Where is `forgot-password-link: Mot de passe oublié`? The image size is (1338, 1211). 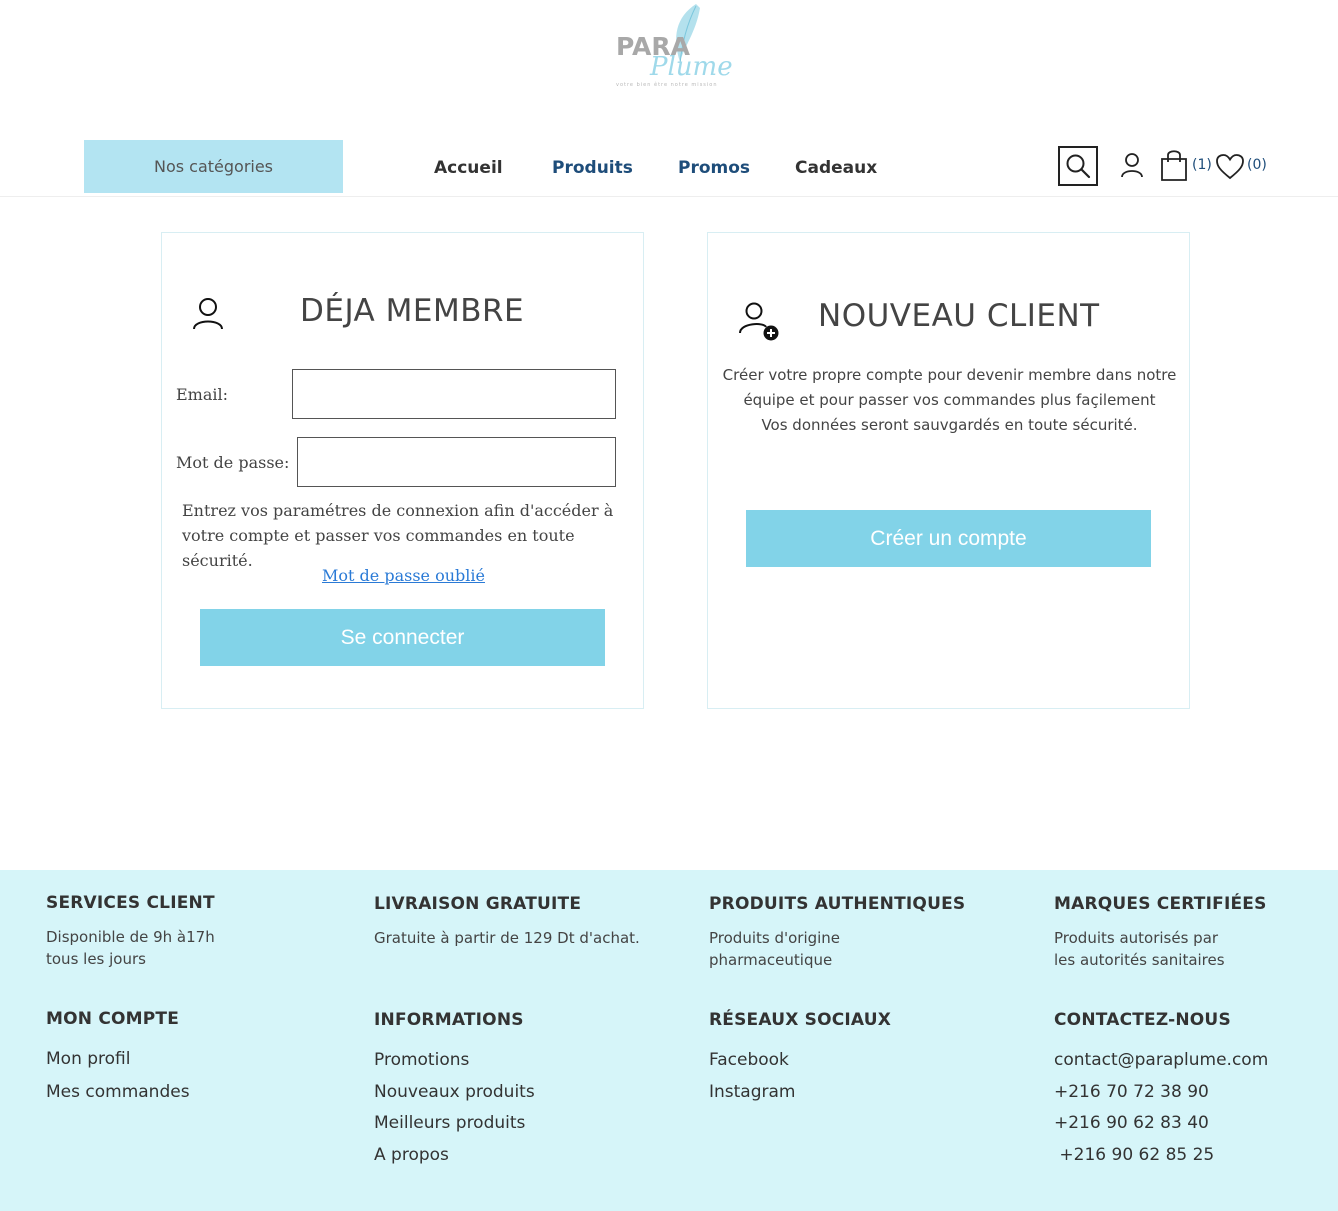 forgot-password-link: Mot de passe oublié is located at coordinates (403, 575).